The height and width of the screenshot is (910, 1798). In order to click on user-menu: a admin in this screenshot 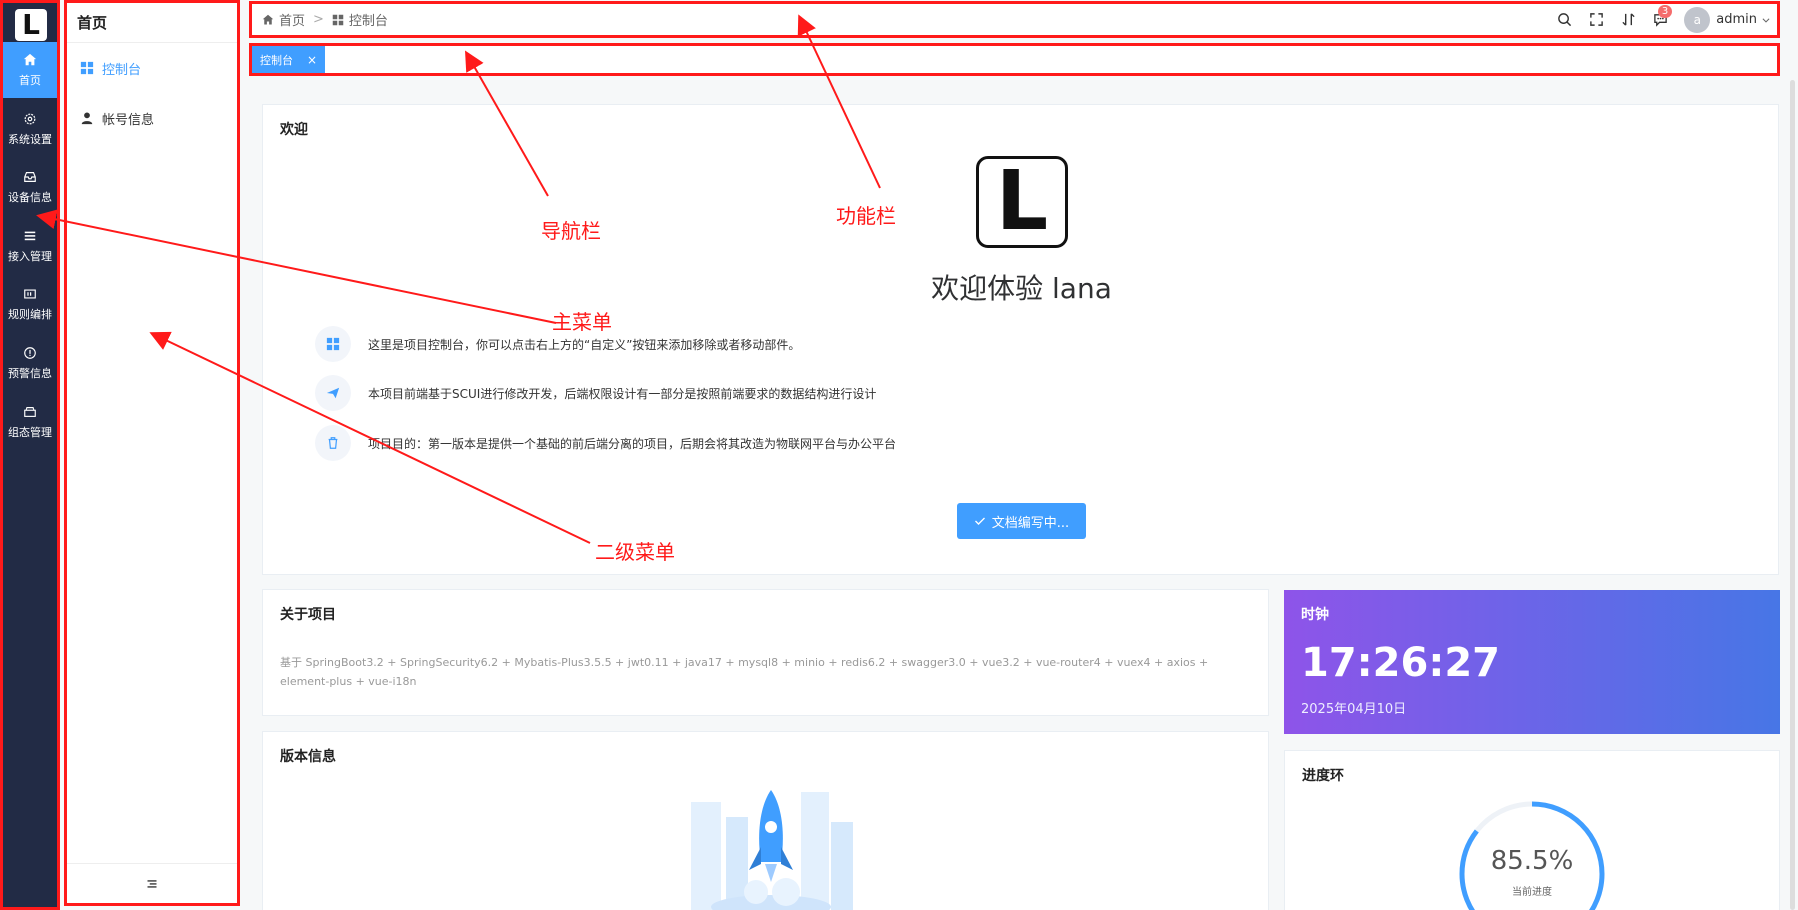, I will do `click(1727, 19)`.